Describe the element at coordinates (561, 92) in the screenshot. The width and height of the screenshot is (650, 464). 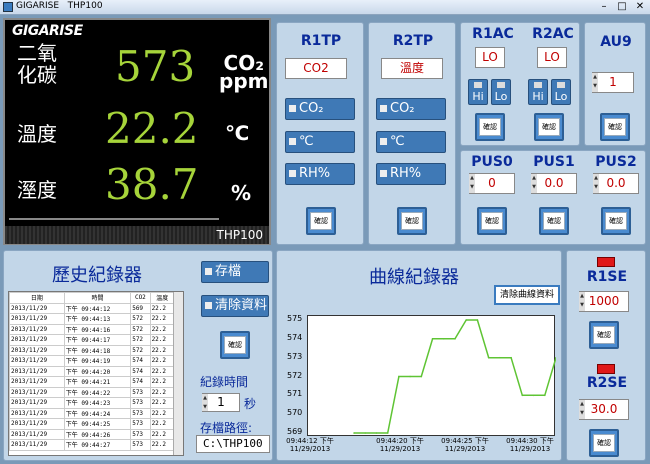
I see `r2ac-lo-toggle: Lo` at that location.